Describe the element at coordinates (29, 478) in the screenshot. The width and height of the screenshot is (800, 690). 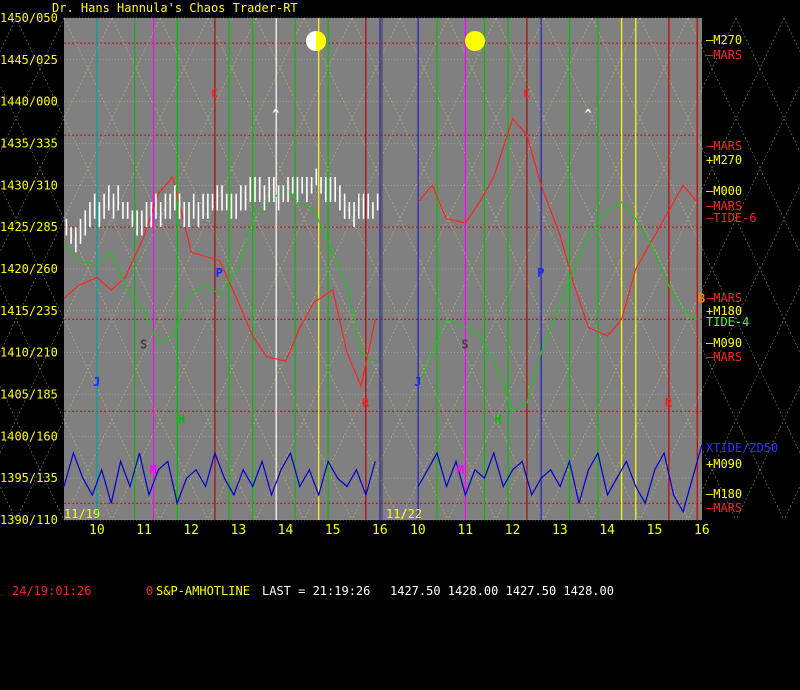
I see `price-tick-label: 1395/135` at that location.